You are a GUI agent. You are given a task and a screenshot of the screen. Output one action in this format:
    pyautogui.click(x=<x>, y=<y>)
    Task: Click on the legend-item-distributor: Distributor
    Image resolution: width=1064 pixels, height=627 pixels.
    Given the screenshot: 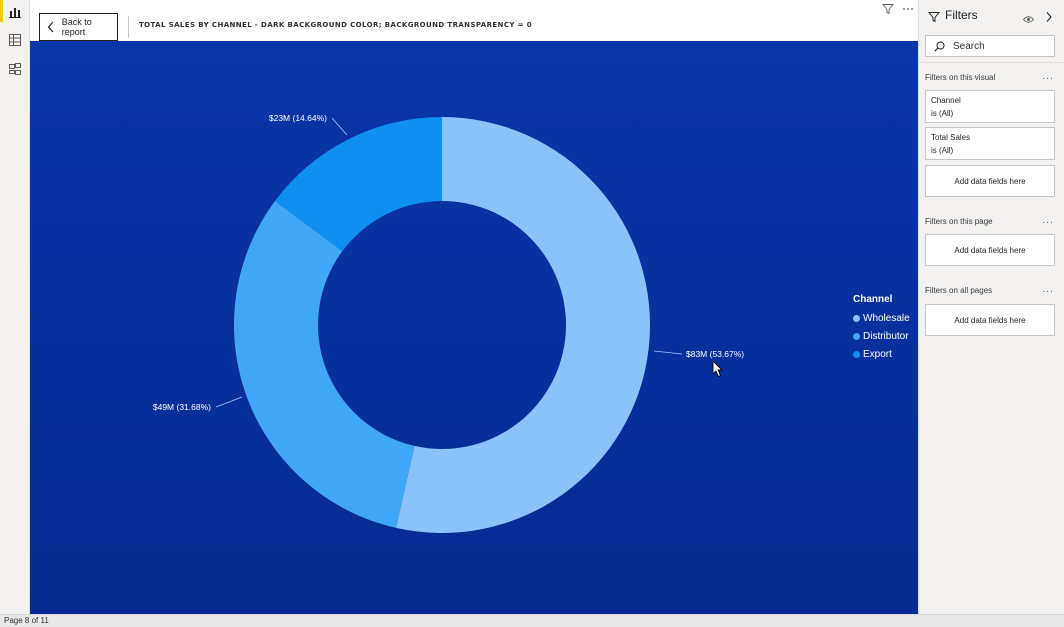 What is the action you would take?
    pyautogui.click(x=881, y=336)
    